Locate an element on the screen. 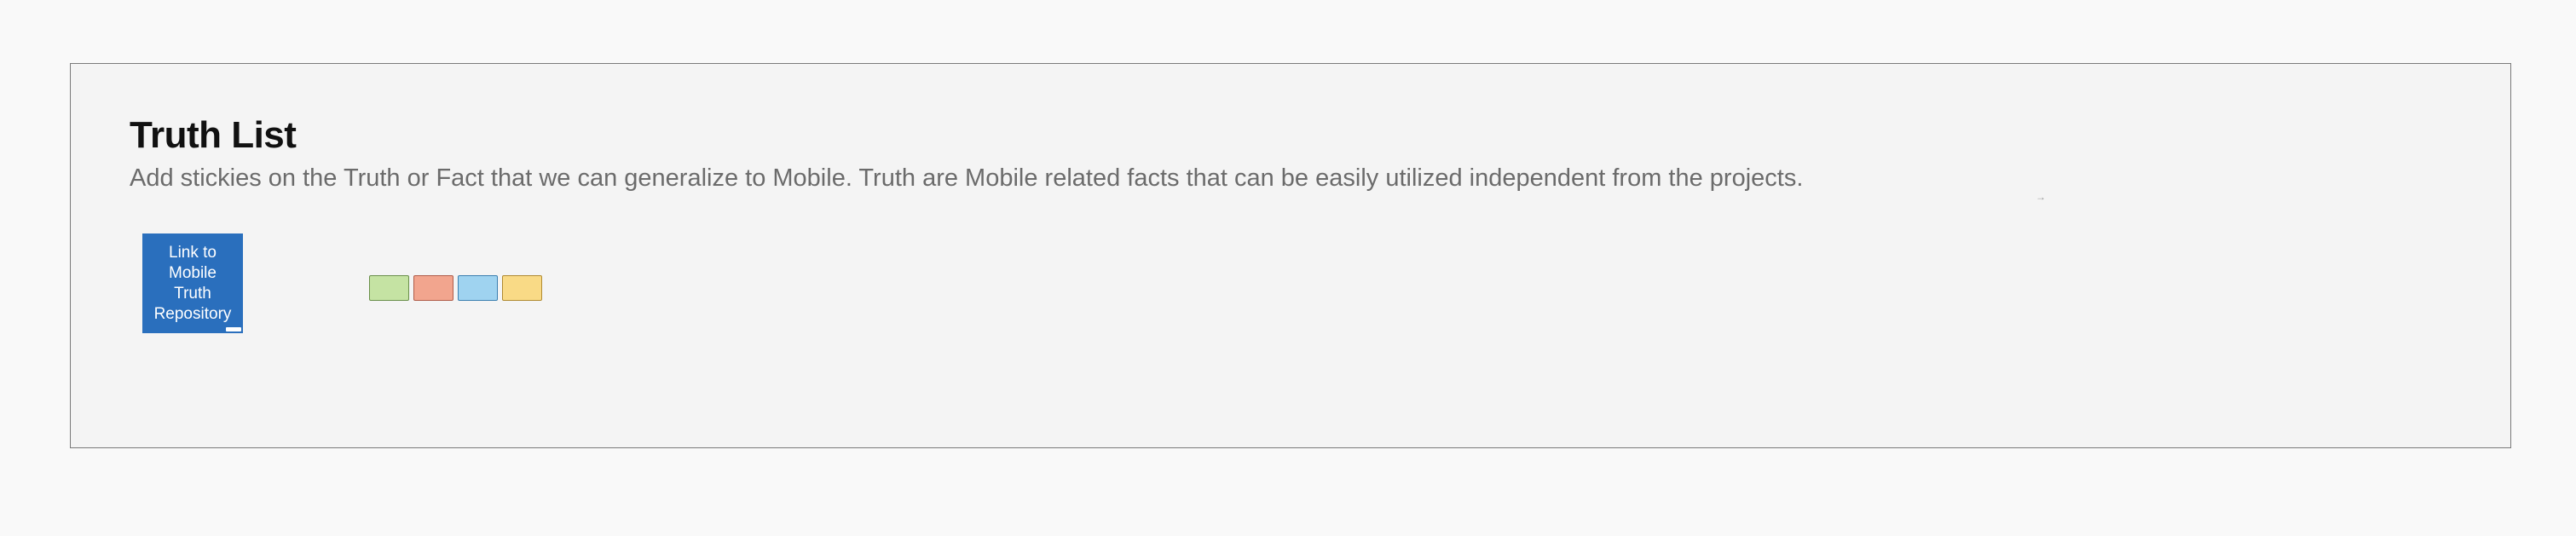 The image size is (2576, 536). sticky-note-red is located at coordinates (433, 288).